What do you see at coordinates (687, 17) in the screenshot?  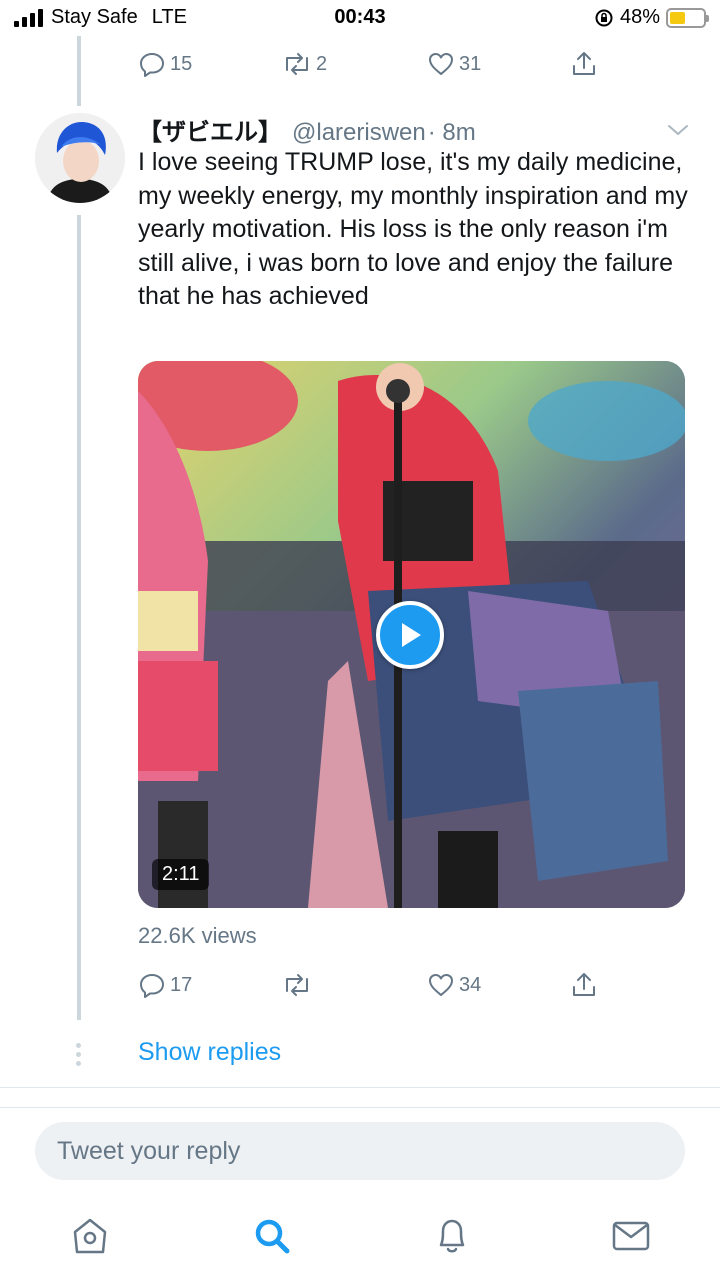 I see `battery-icon` at bounding box center [687, 17].